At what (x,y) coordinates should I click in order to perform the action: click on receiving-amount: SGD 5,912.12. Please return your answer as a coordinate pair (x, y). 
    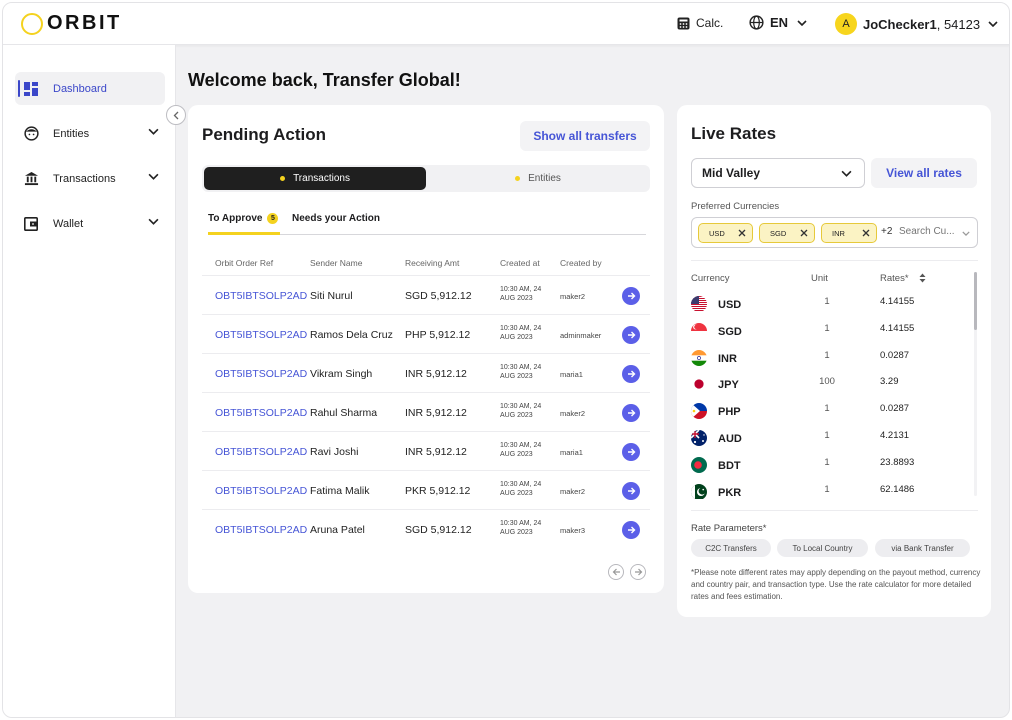
    Looking at the image, I should click on (438, 530).